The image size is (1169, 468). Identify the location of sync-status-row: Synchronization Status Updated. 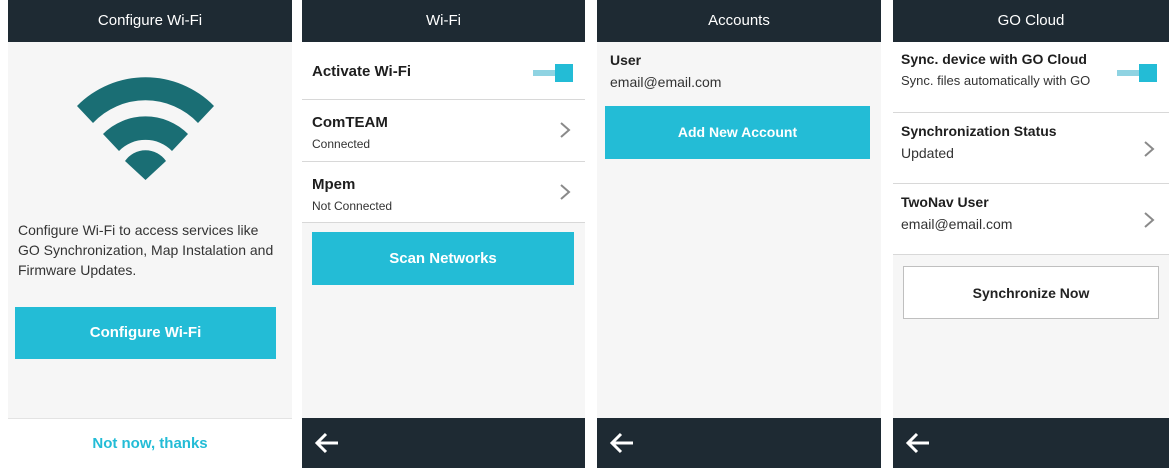
(1031, 148).